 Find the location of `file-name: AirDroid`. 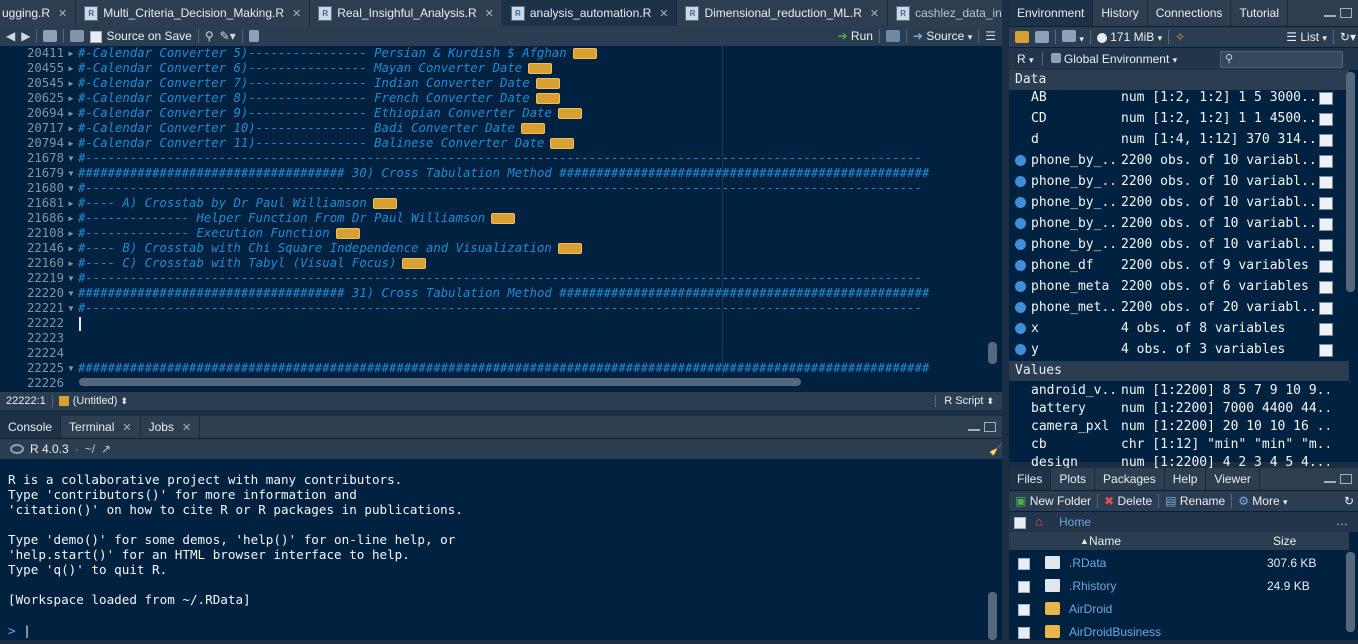

file-name: AirDroid is located at coordinates (1090, 609).